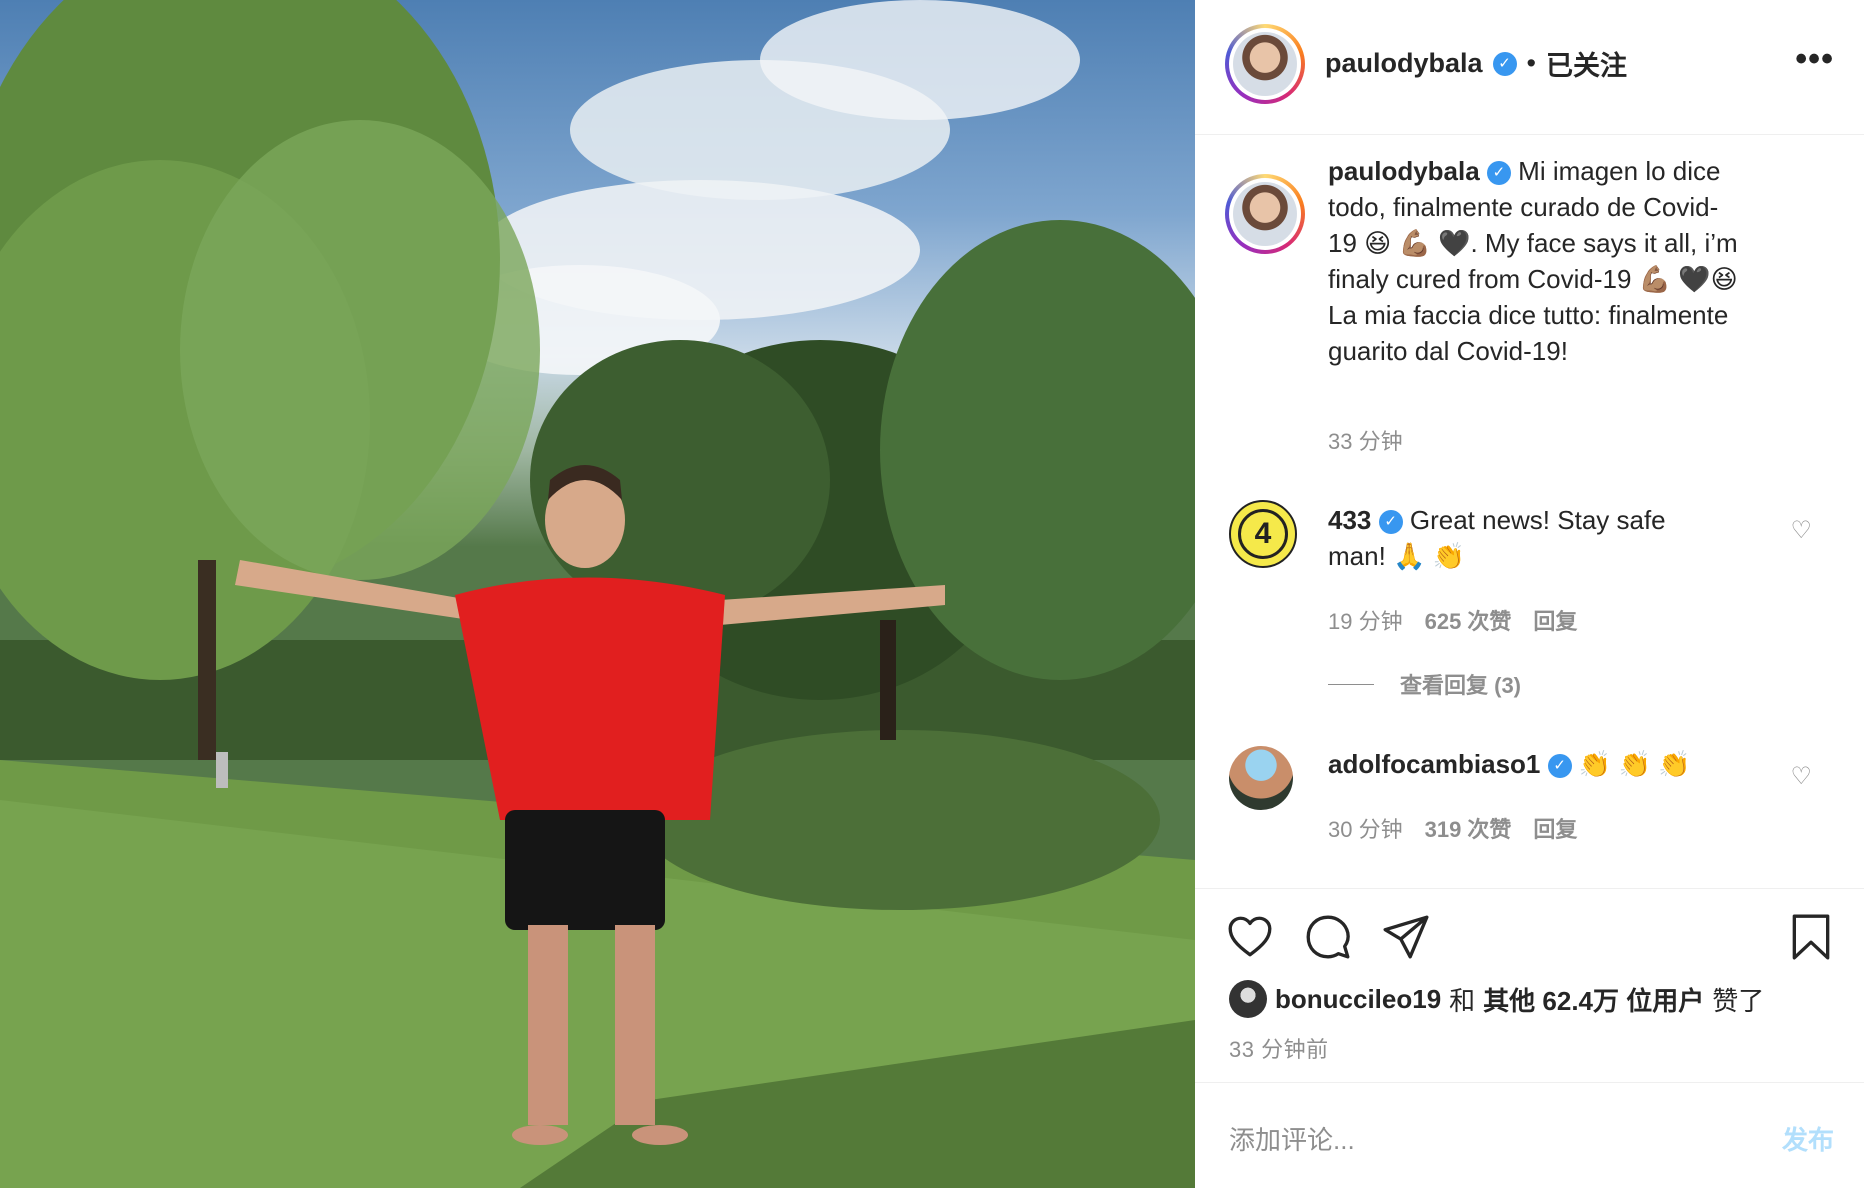  Describe the element at coordinates (1263, 534) in the screenshot. I see `commenter-avatar-433: 4` at that location.